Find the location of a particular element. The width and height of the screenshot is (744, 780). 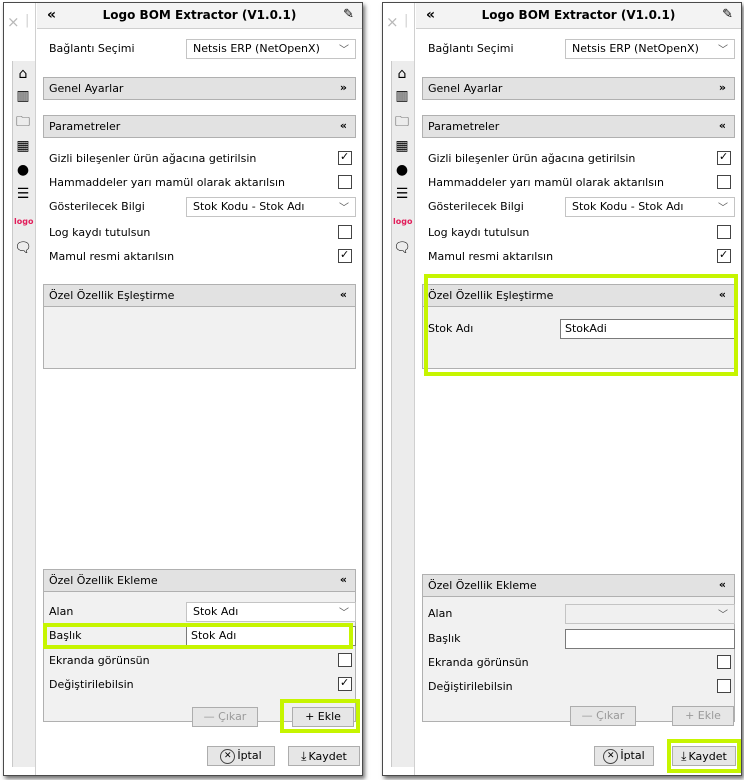

add-field-row: Alan ﹀ is located at coordinates (581, 614).